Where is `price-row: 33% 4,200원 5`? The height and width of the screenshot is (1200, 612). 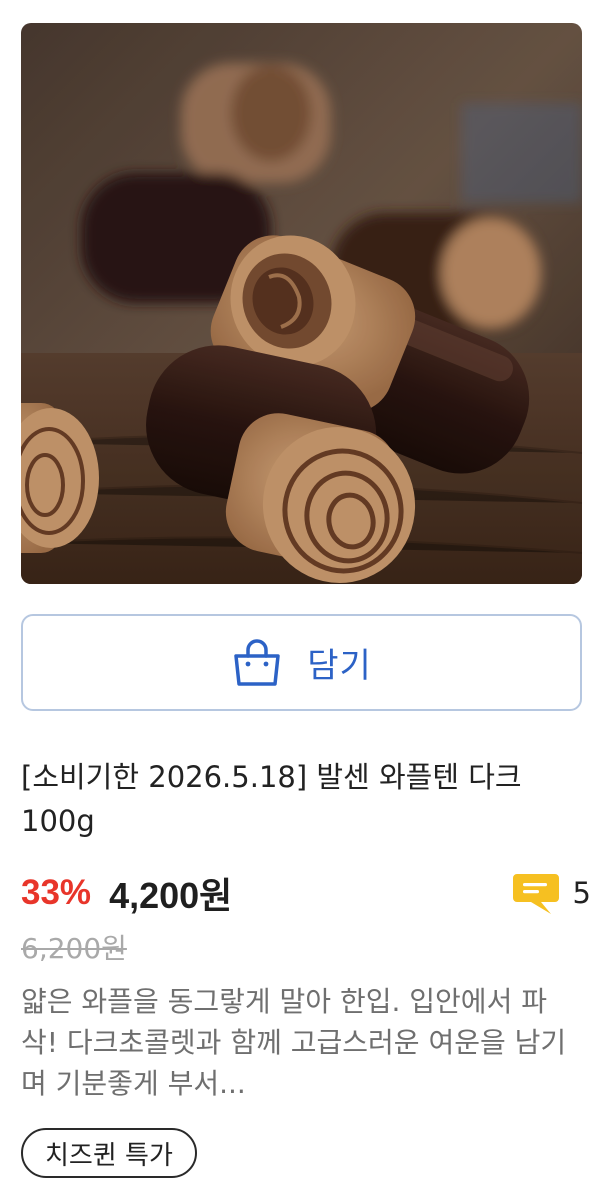 price-row: 33% 4,200원 5 is located at coordinates (306, 893).